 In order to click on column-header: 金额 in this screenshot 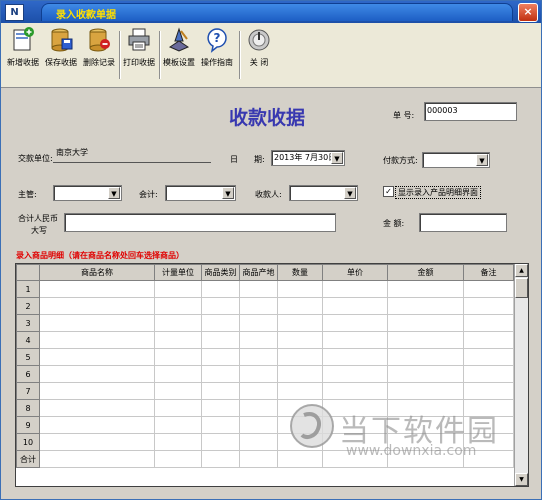, I will do `click(425, 272)`.